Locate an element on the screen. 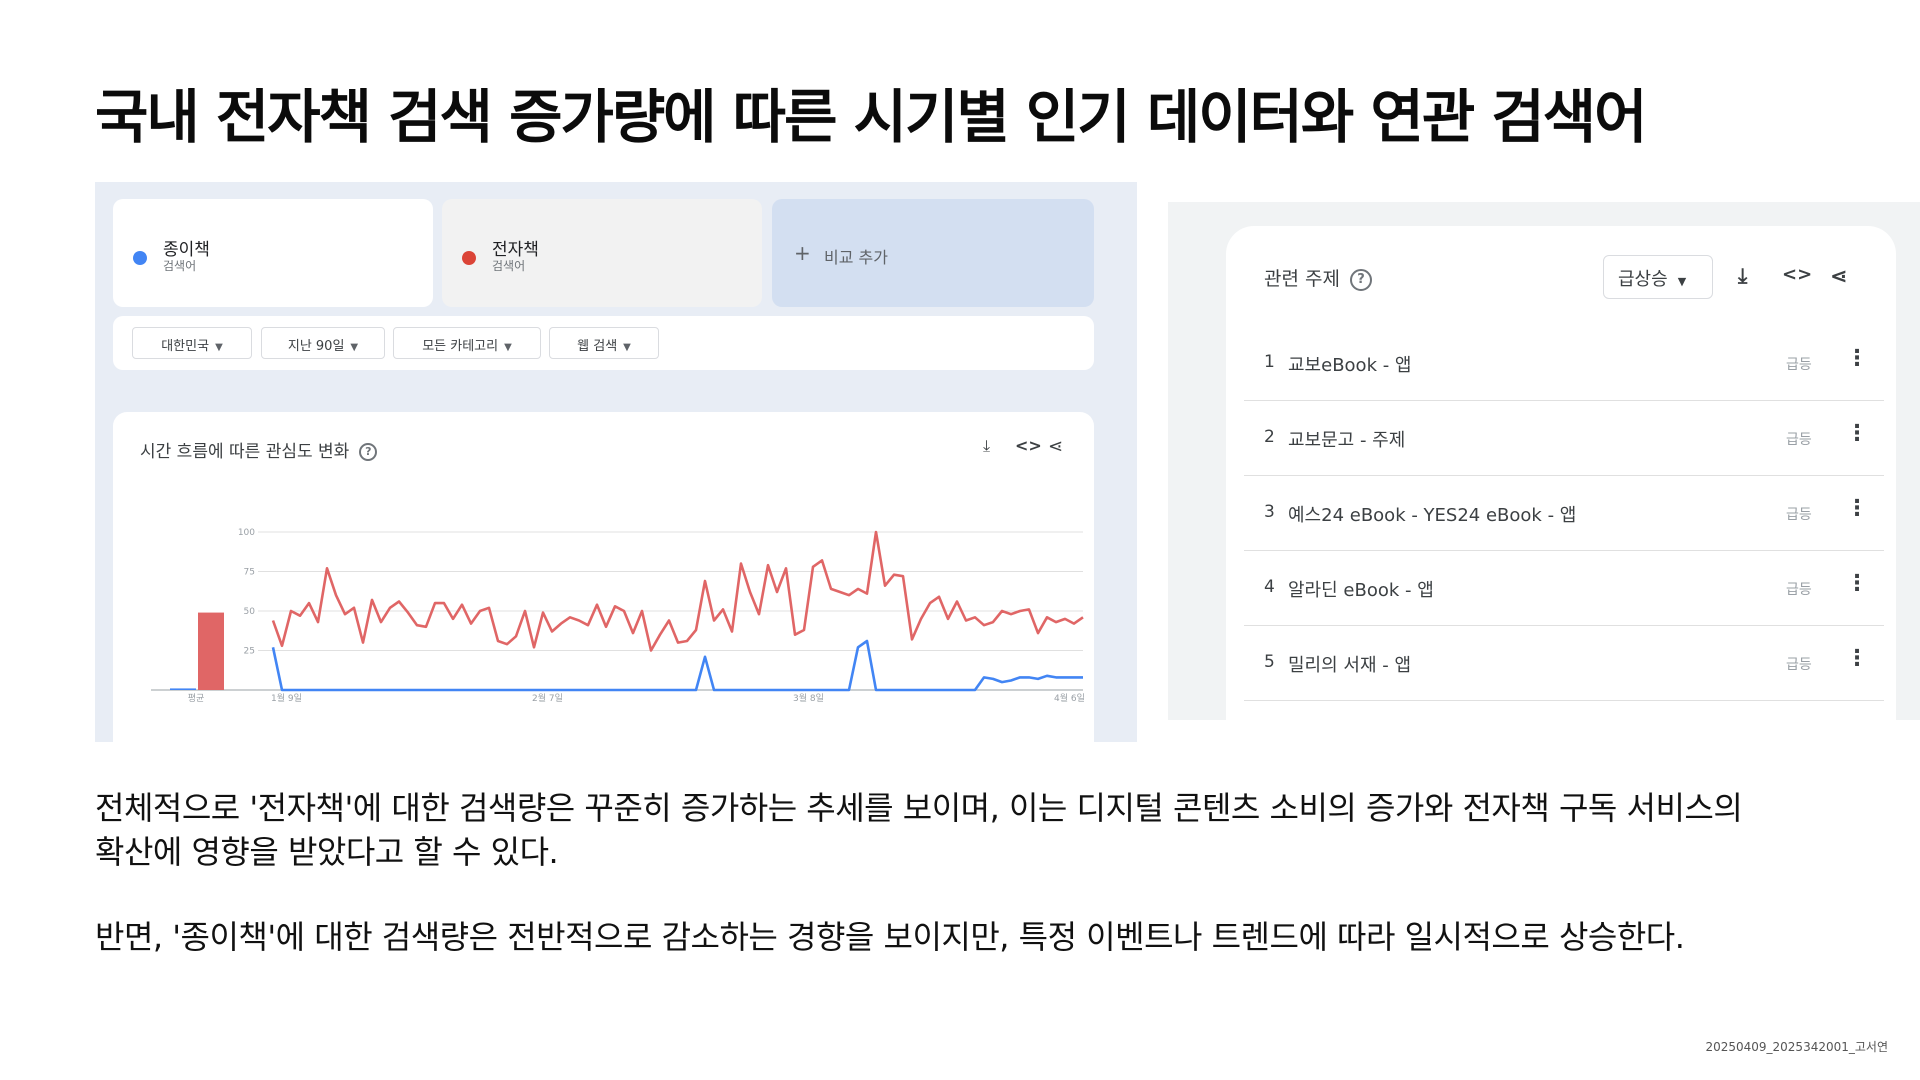 This screenshot has height=1080, width=1920. term-card-ebook: 전자책 검색어 is located at coordinates (602, 253).